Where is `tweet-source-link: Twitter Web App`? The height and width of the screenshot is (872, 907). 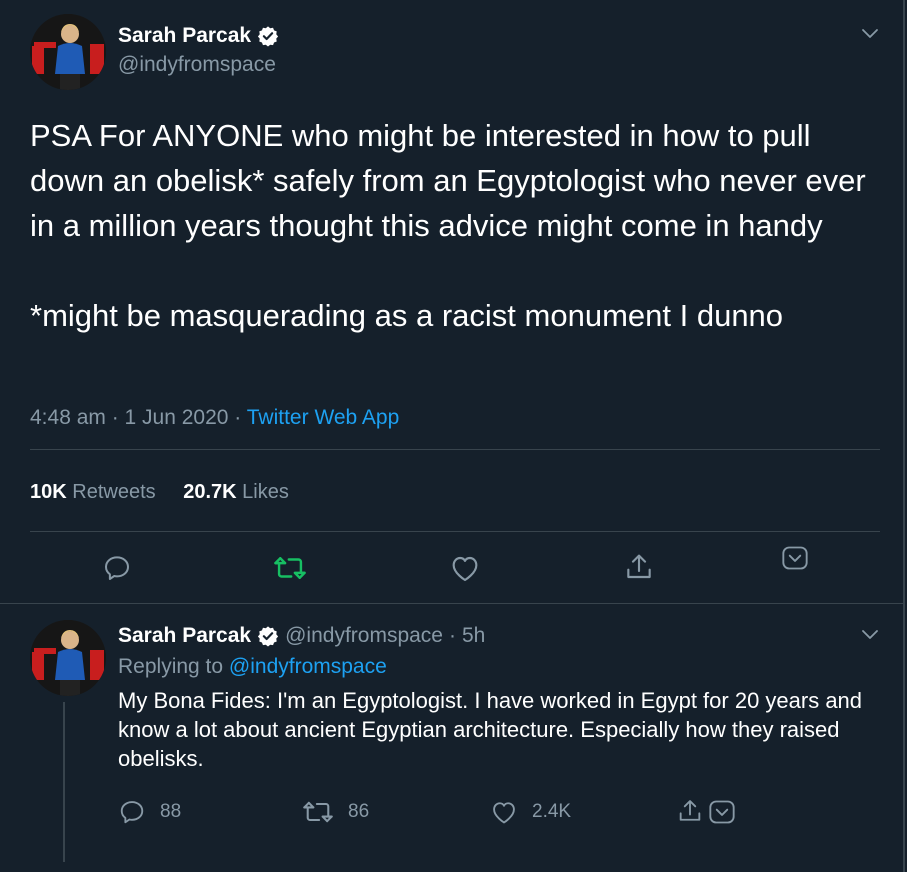
tweet-source-link: Twitter Web App is located at coordinates (323, 417).